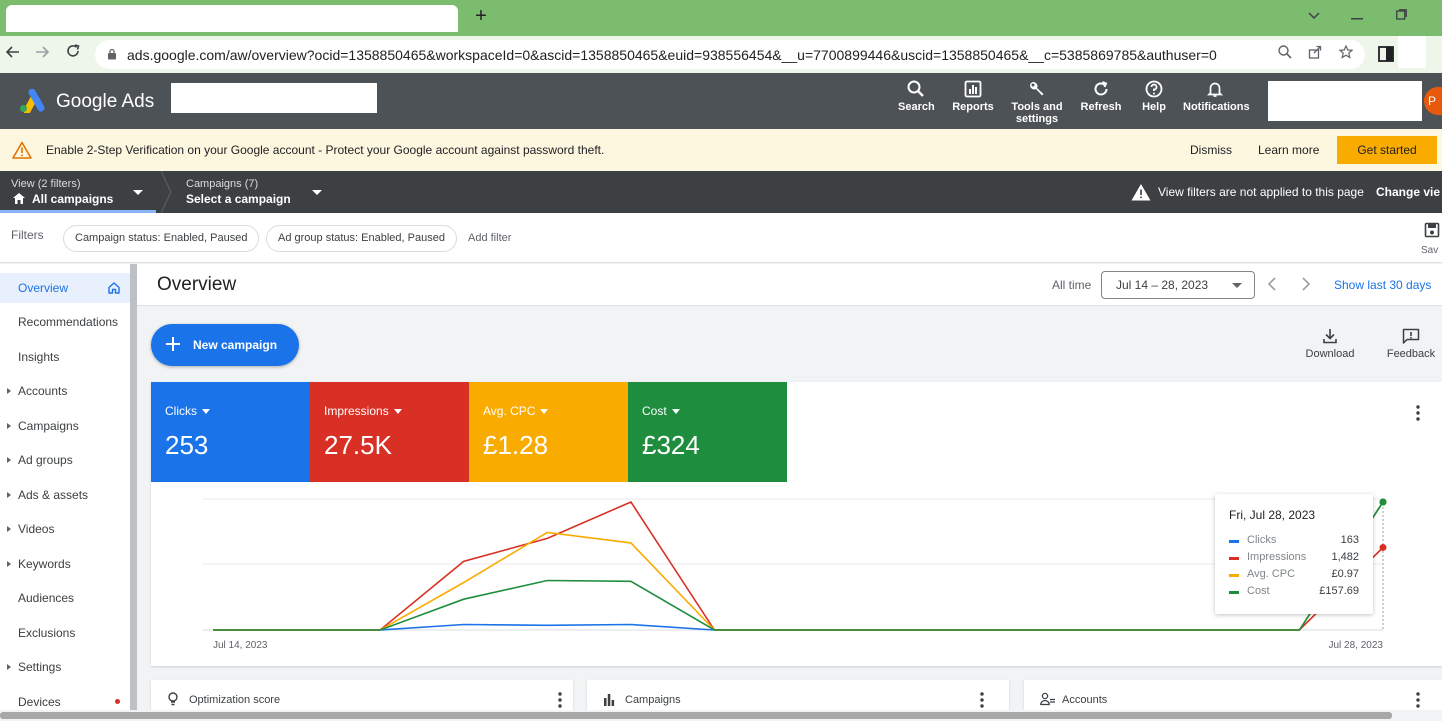  Describe the element at coordinates (1272, 284) in the screenshot. I see `previous-period-icon` at that location.